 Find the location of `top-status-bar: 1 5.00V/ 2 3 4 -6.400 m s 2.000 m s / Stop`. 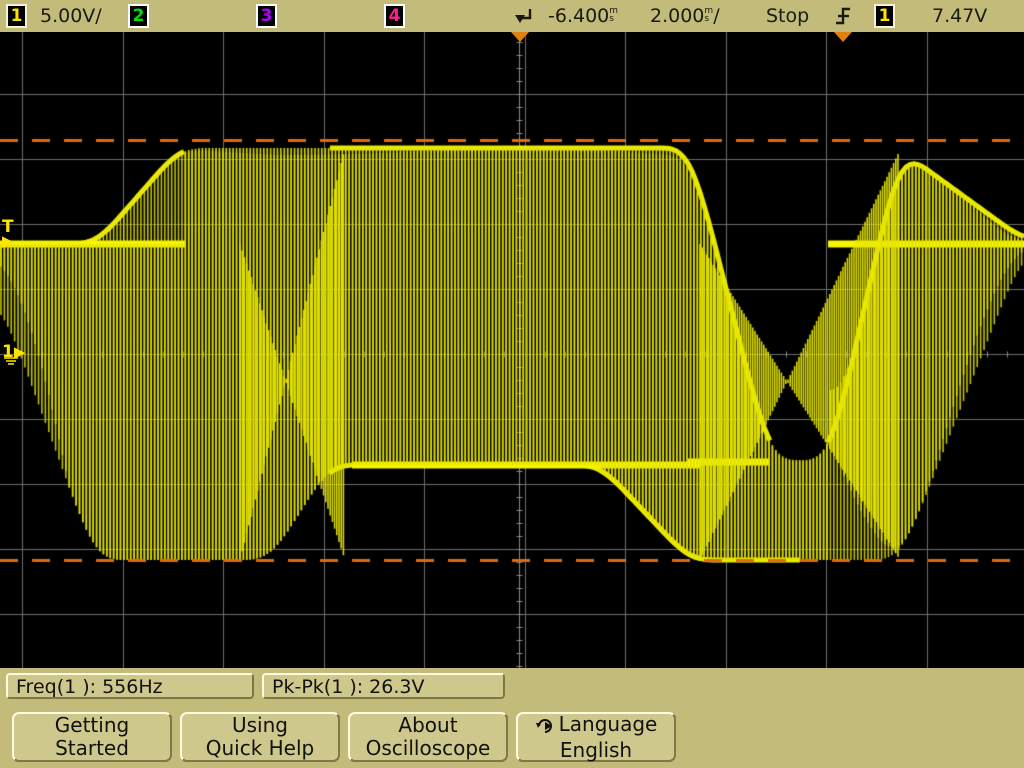

top-status-bar: 1 5.00V/ 2 3 4 -6.400 m s 2.000 m s / Stop is located at coordinates (512, 16).